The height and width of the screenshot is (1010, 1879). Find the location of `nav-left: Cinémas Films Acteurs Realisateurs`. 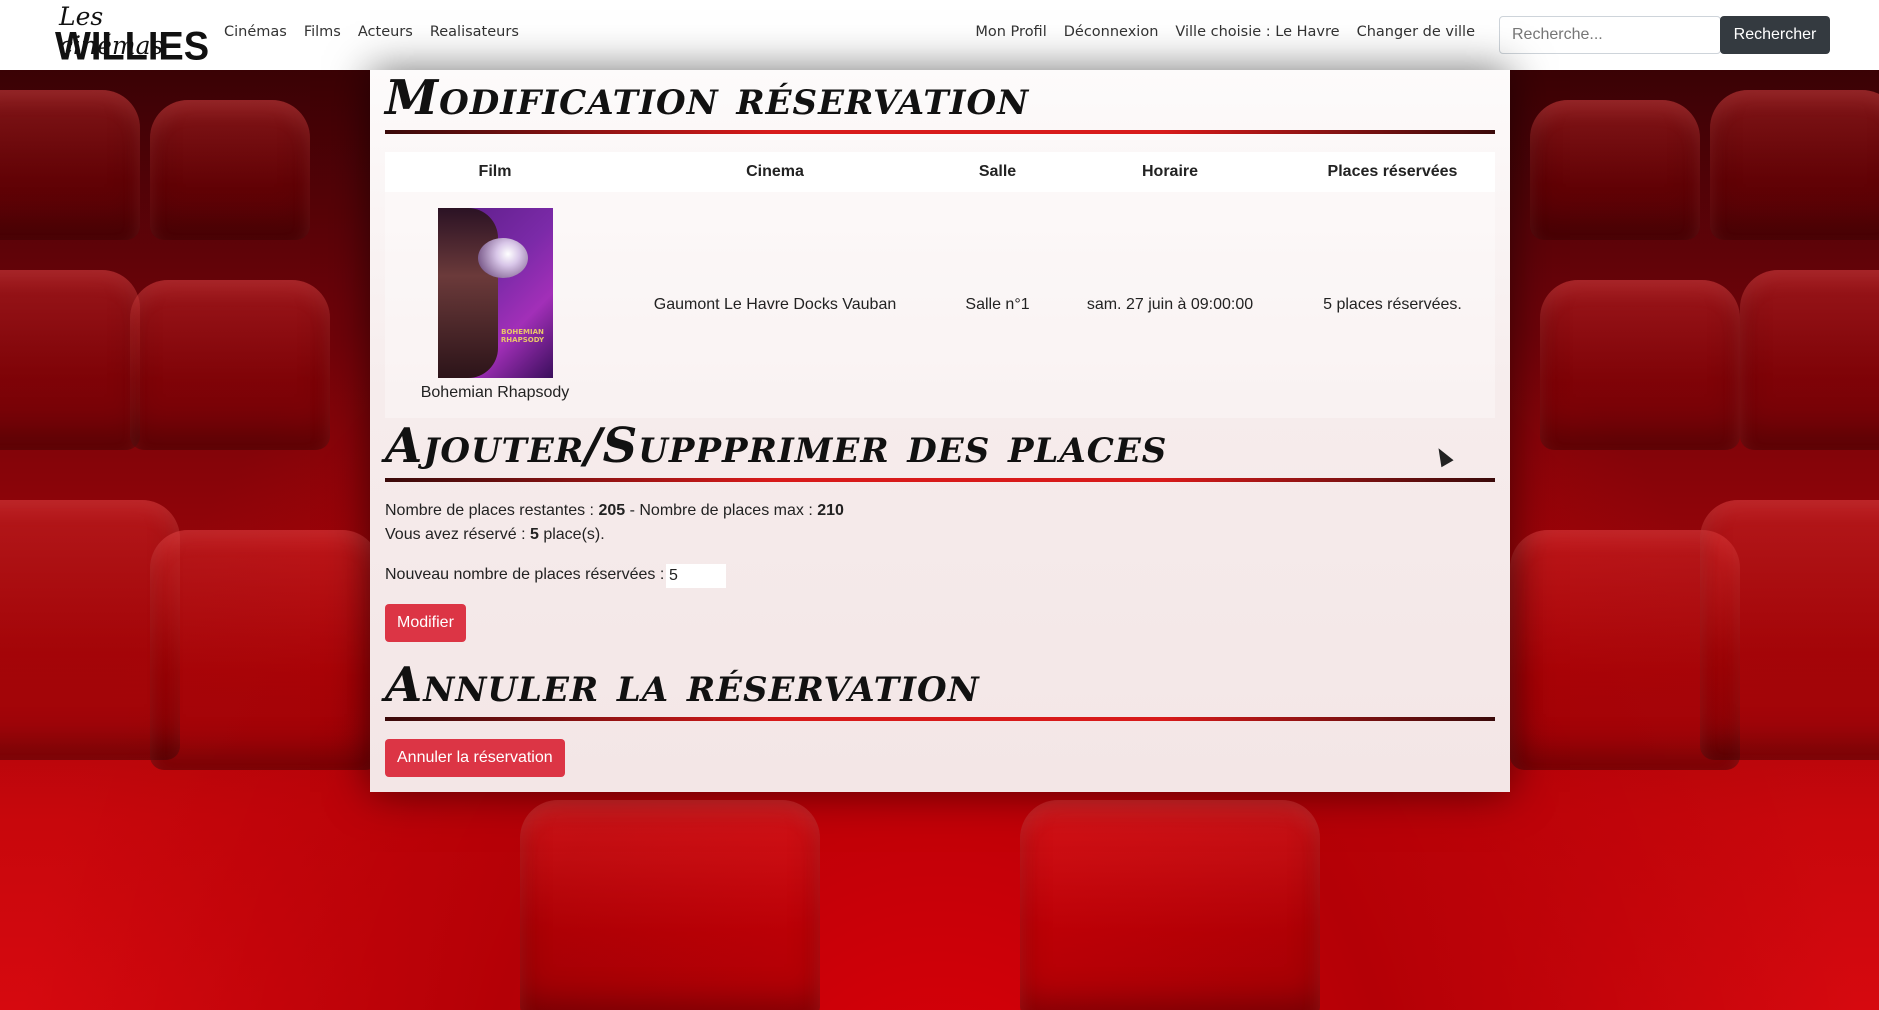

nav-left: Cinémas Films Acteurs Realisateurs is located at coordinates (380, 32).